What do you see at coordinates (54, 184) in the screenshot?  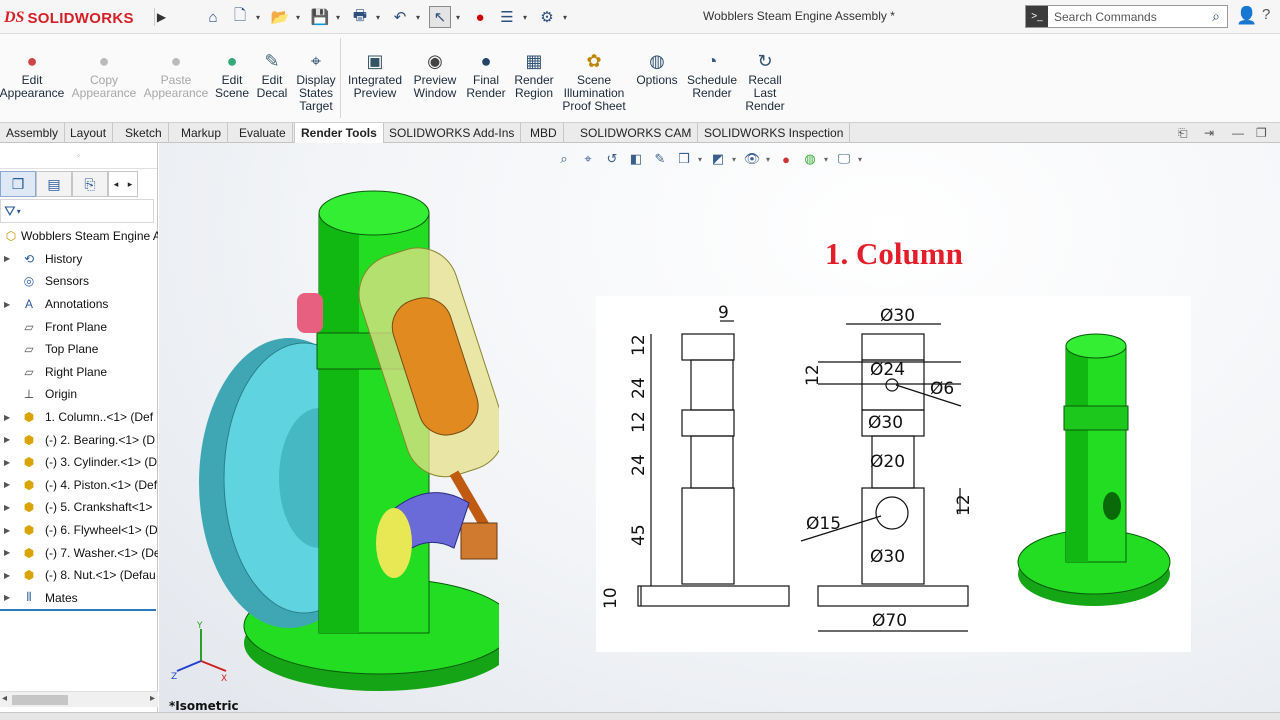 I see `property-manager-tab-icon: ▤` at bounding box center [54, 184].